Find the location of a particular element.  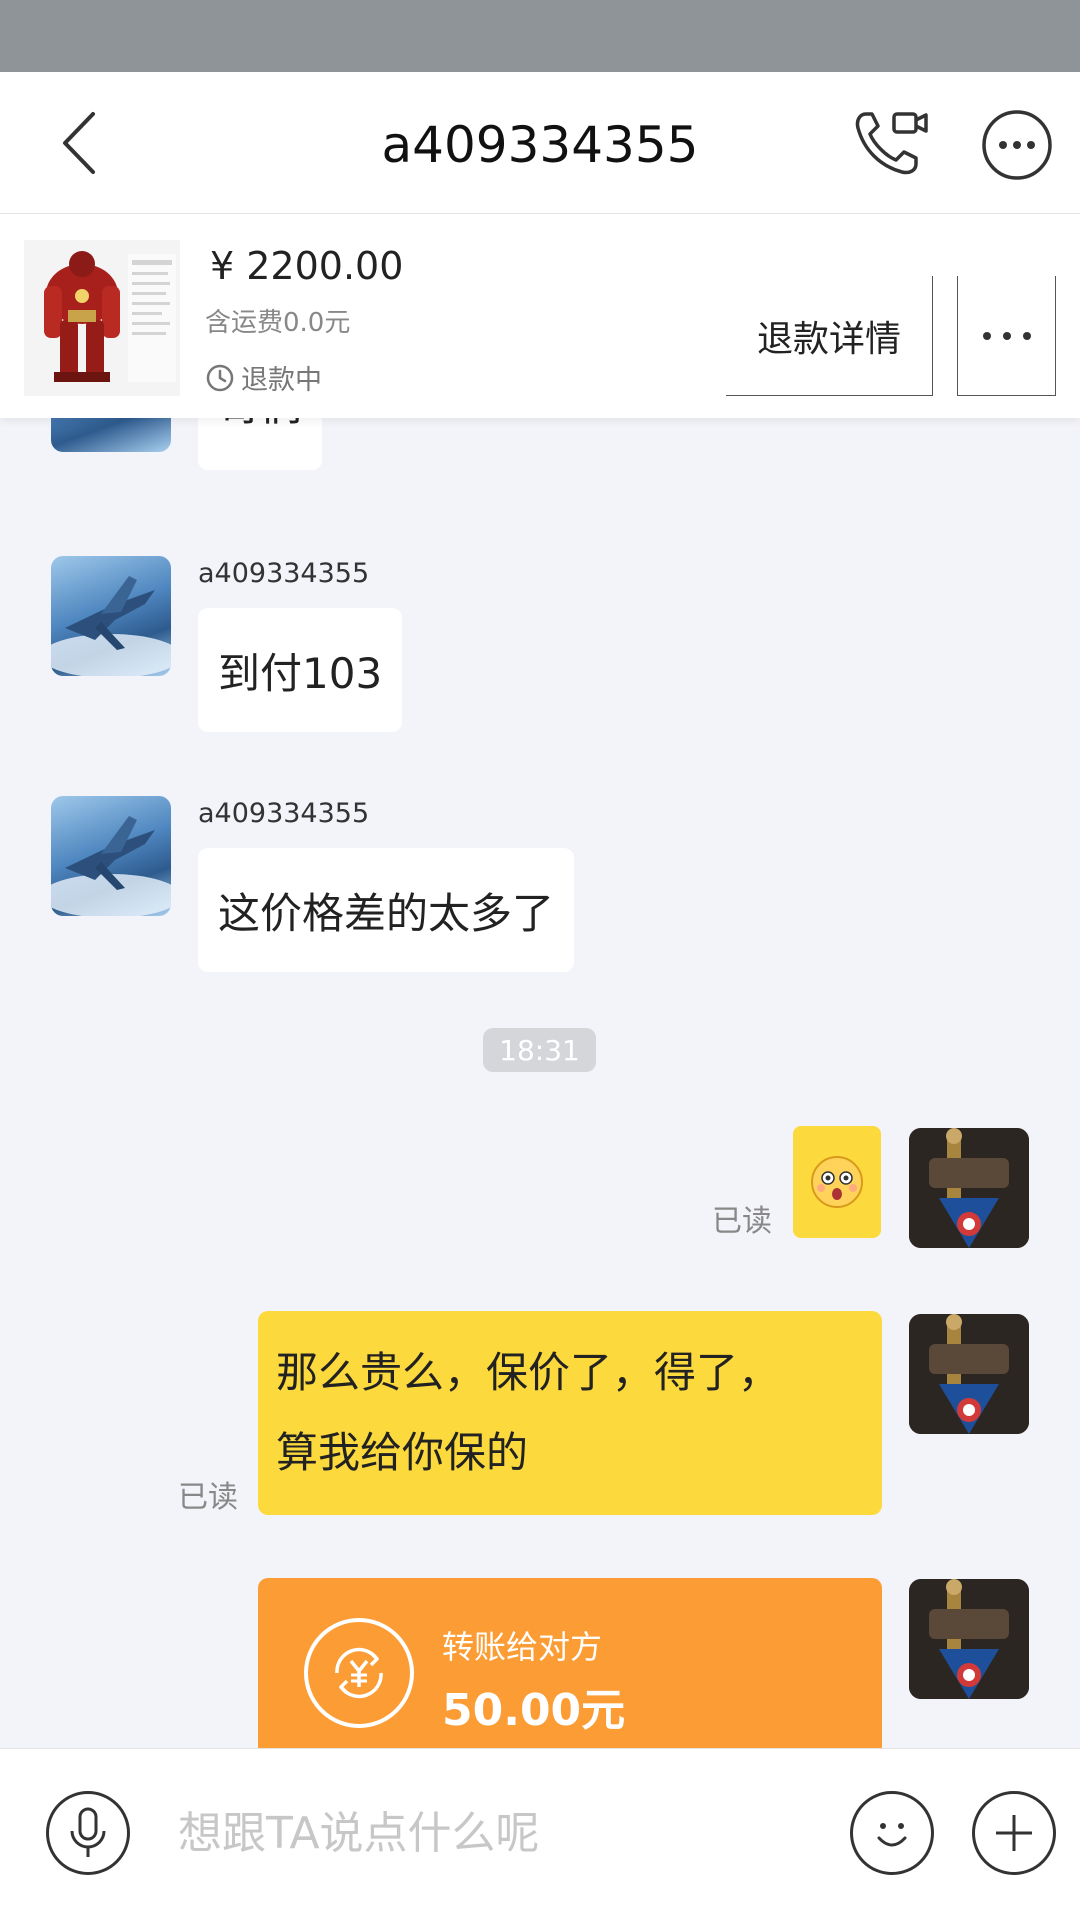

order-more-button is located at coordinates (1006, 336).